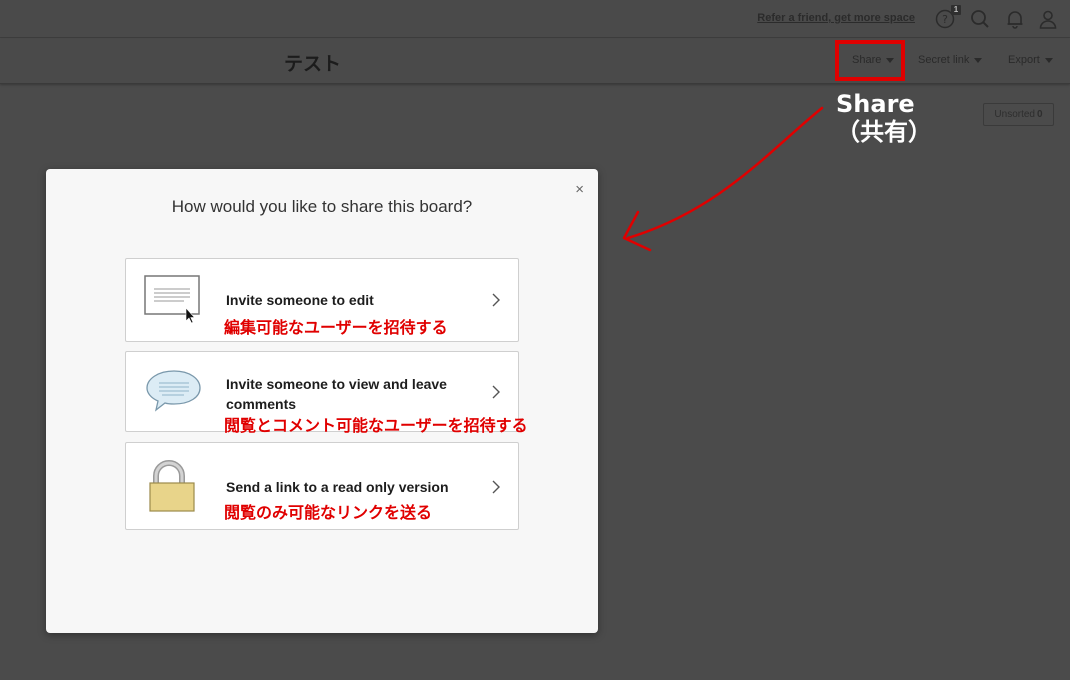 The width and height of the screenshot is (1070, 680). I want to click on unsorted-button: Unsorted 0, so click(1018, 114).